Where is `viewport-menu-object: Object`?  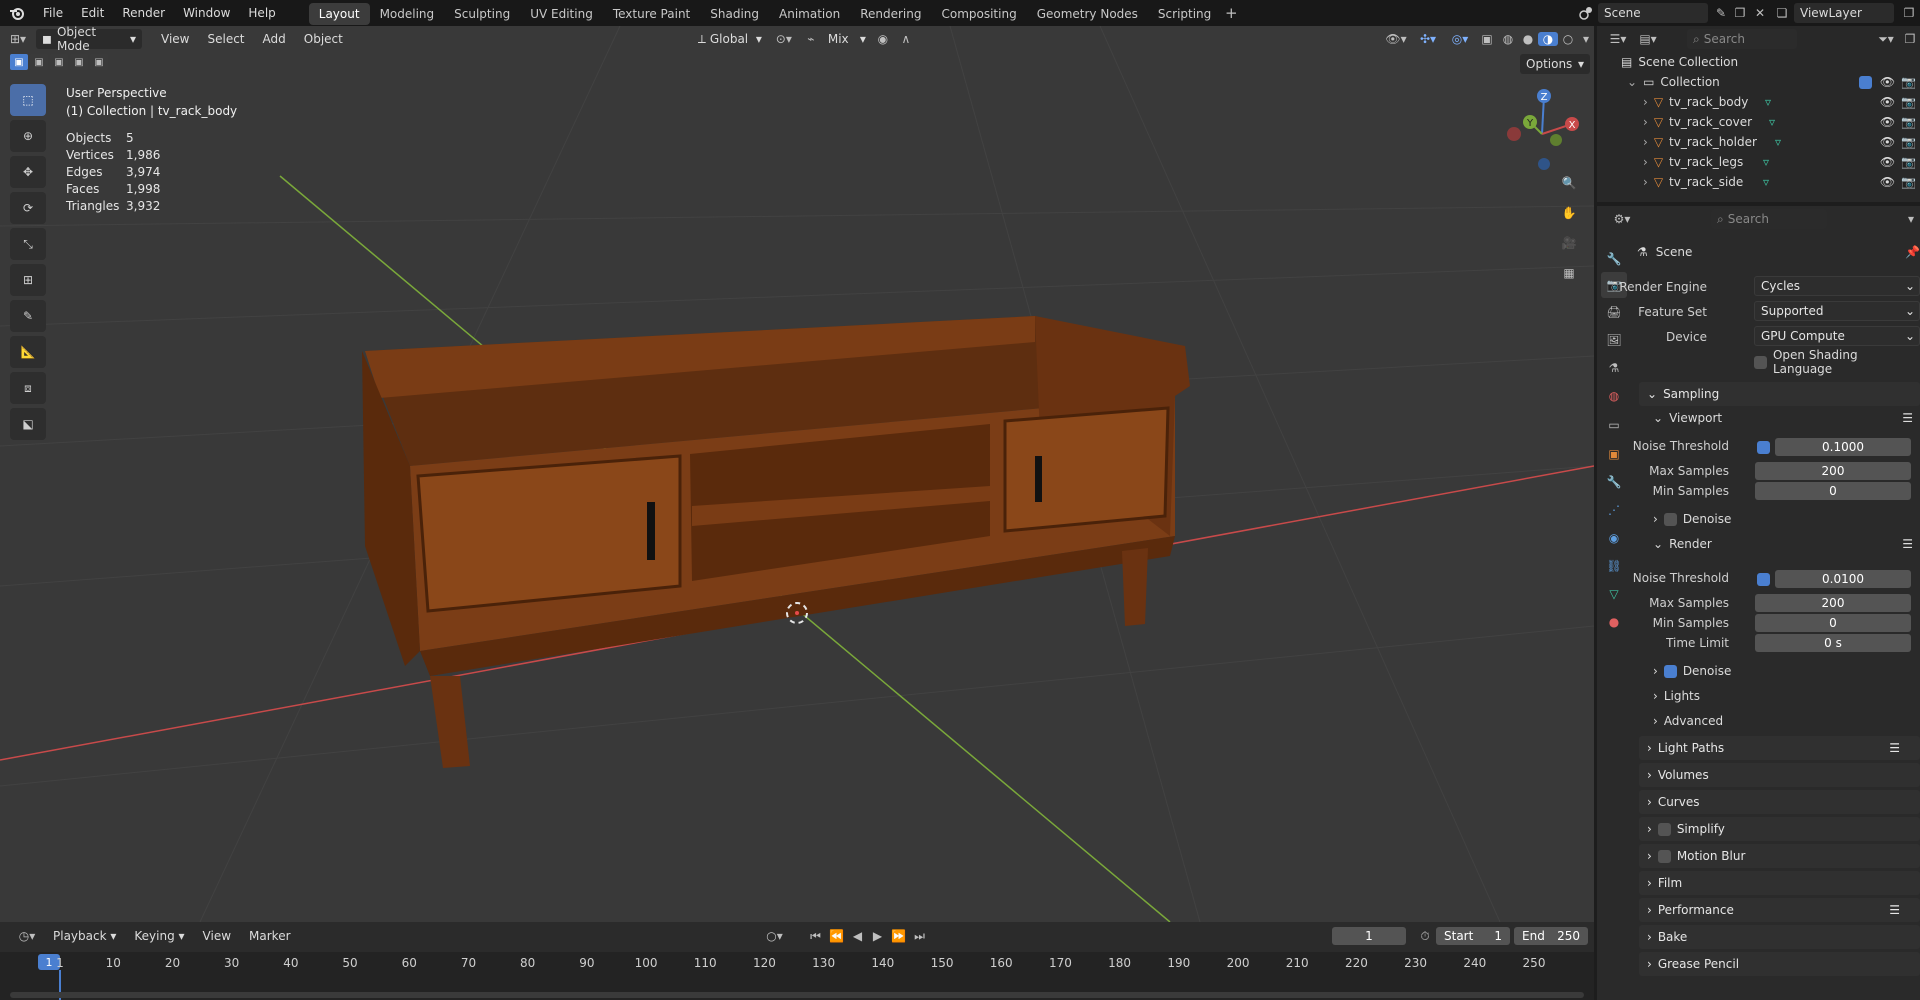 viewport-menu-object: Object is located at coordinates (323, 39).